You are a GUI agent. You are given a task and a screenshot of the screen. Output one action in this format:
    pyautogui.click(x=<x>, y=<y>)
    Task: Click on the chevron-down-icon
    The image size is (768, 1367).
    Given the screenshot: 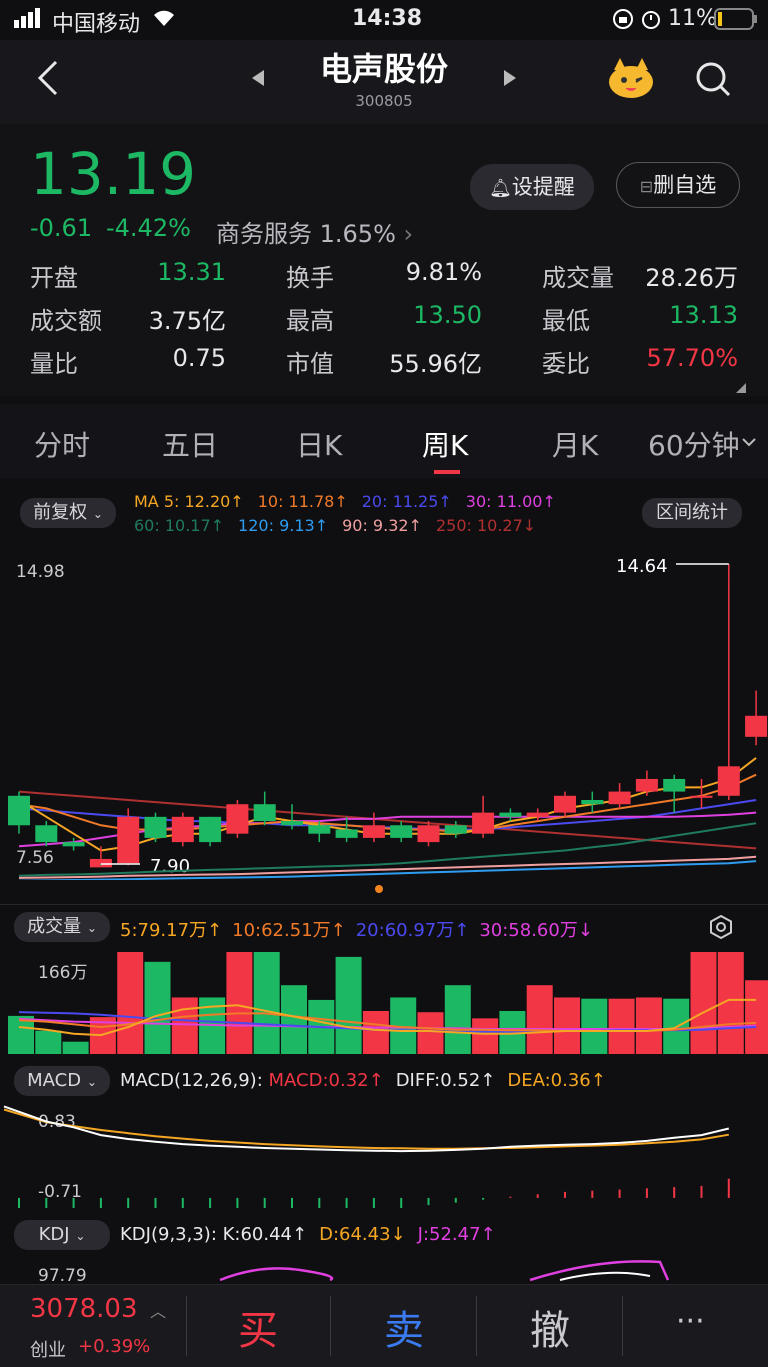 What is the action you would take?
    pyautogui.click(x=749, y=441)
    